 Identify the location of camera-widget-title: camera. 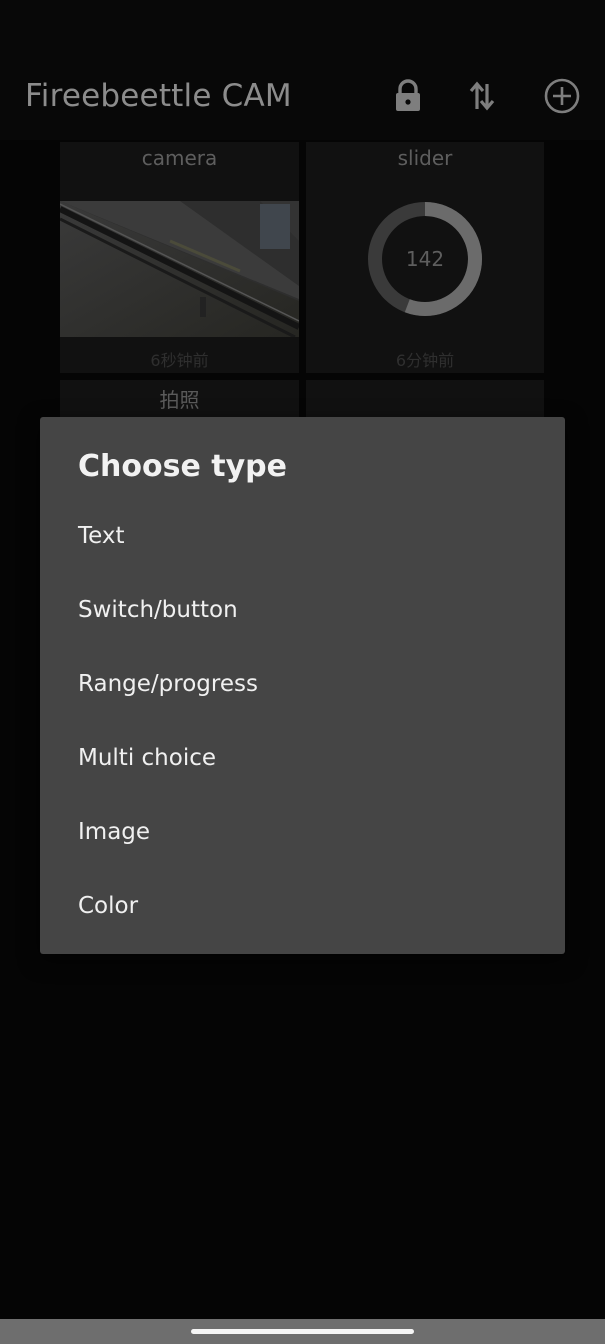
(179, 158).